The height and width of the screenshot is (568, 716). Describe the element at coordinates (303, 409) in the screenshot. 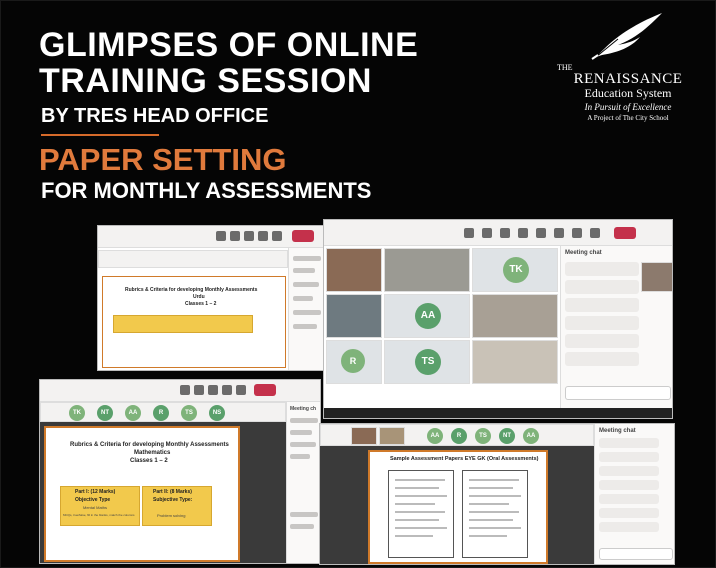

I see `chat-title: Meeting ch` at that location.